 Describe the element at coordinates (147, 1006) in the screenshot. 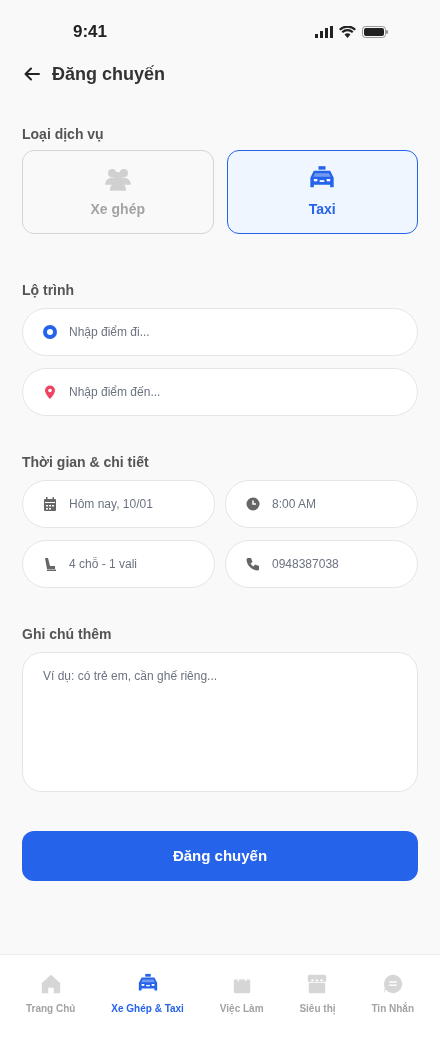

I see `nav-tab: Xe Ghép & Taxi` at that location.